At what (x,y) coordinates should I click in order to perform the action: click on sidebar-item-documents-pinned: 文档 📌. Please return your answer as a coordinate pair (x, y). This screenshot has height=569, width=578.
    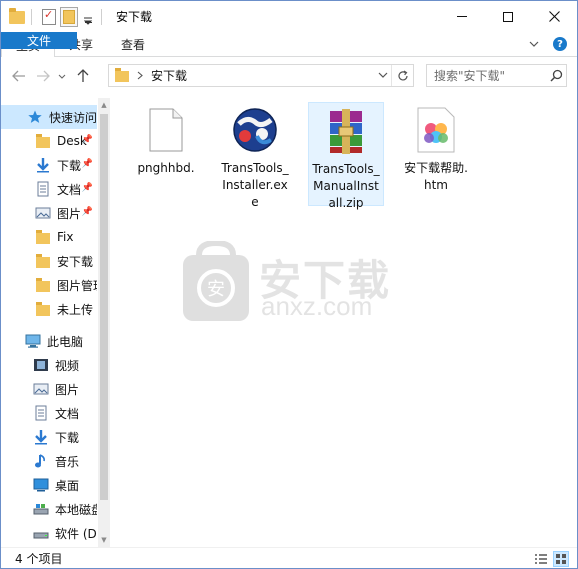
    Looking at the image, I should click on (49, 189).